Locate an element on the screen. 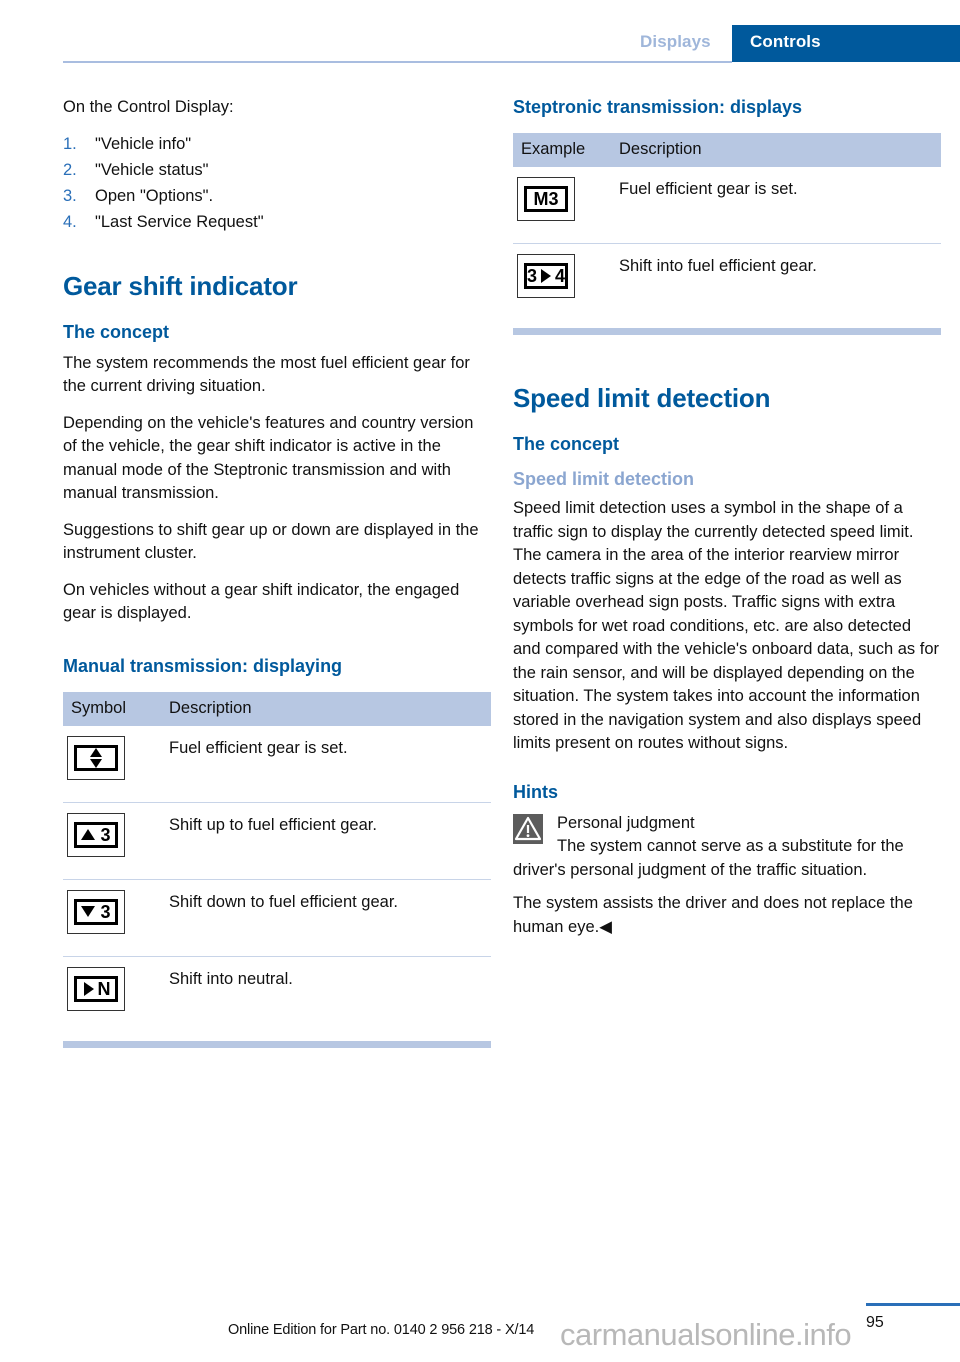 The width and height of the screenshot is (960, 1362). gear-3-to-4-icon: 3 4 is located at coordinates (546, 276).